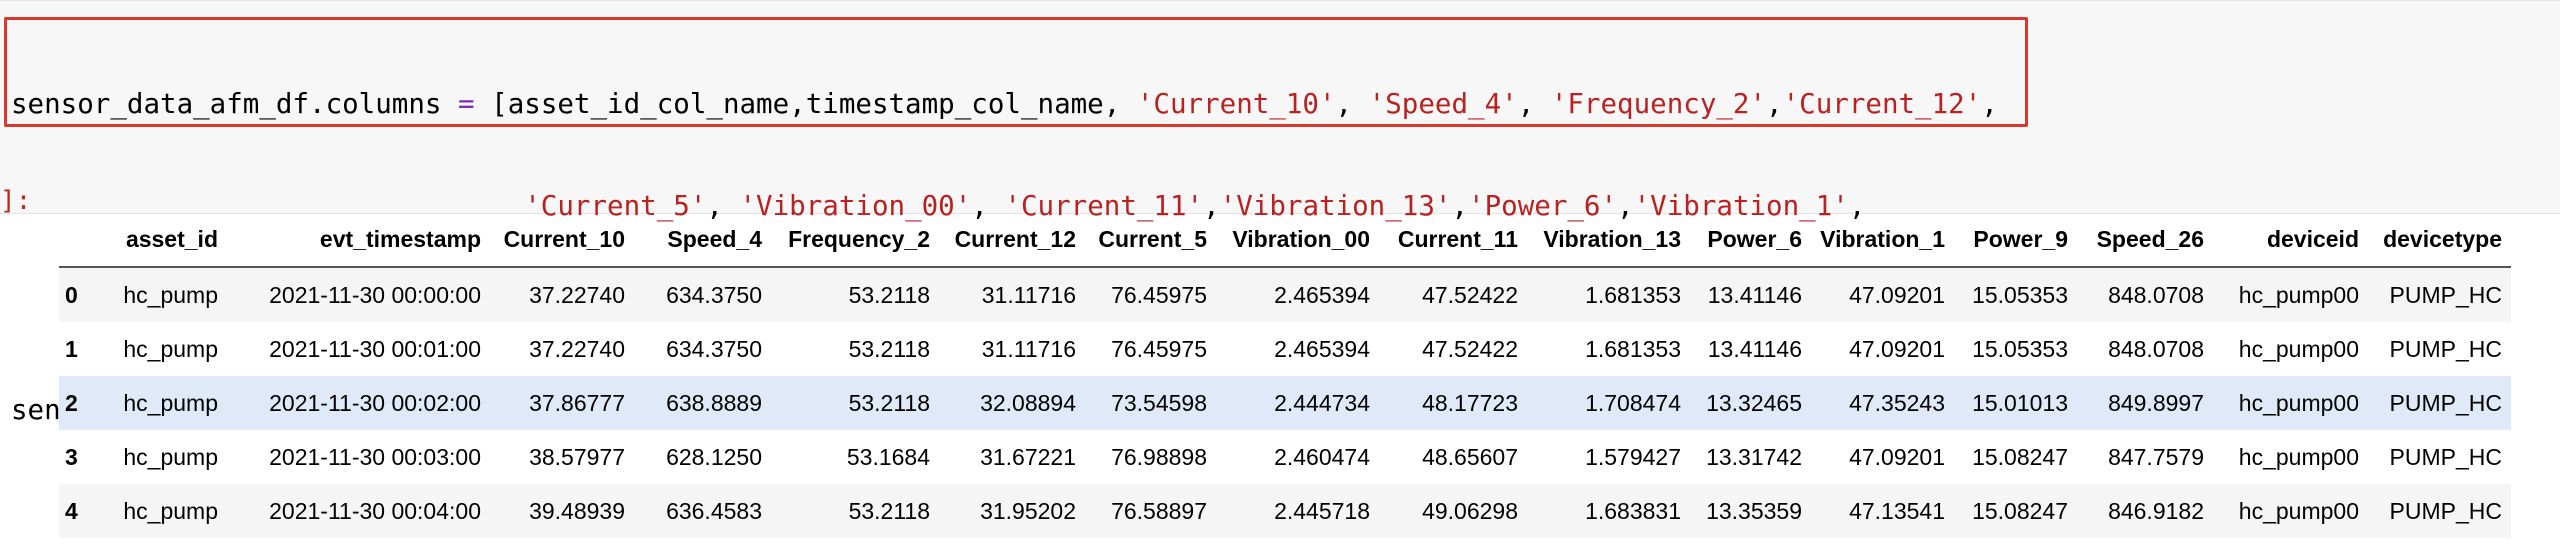 This screenshot has height=548, width=2560. I want to click on header-vibration-13: Vibration_13, so click(1608, 240).